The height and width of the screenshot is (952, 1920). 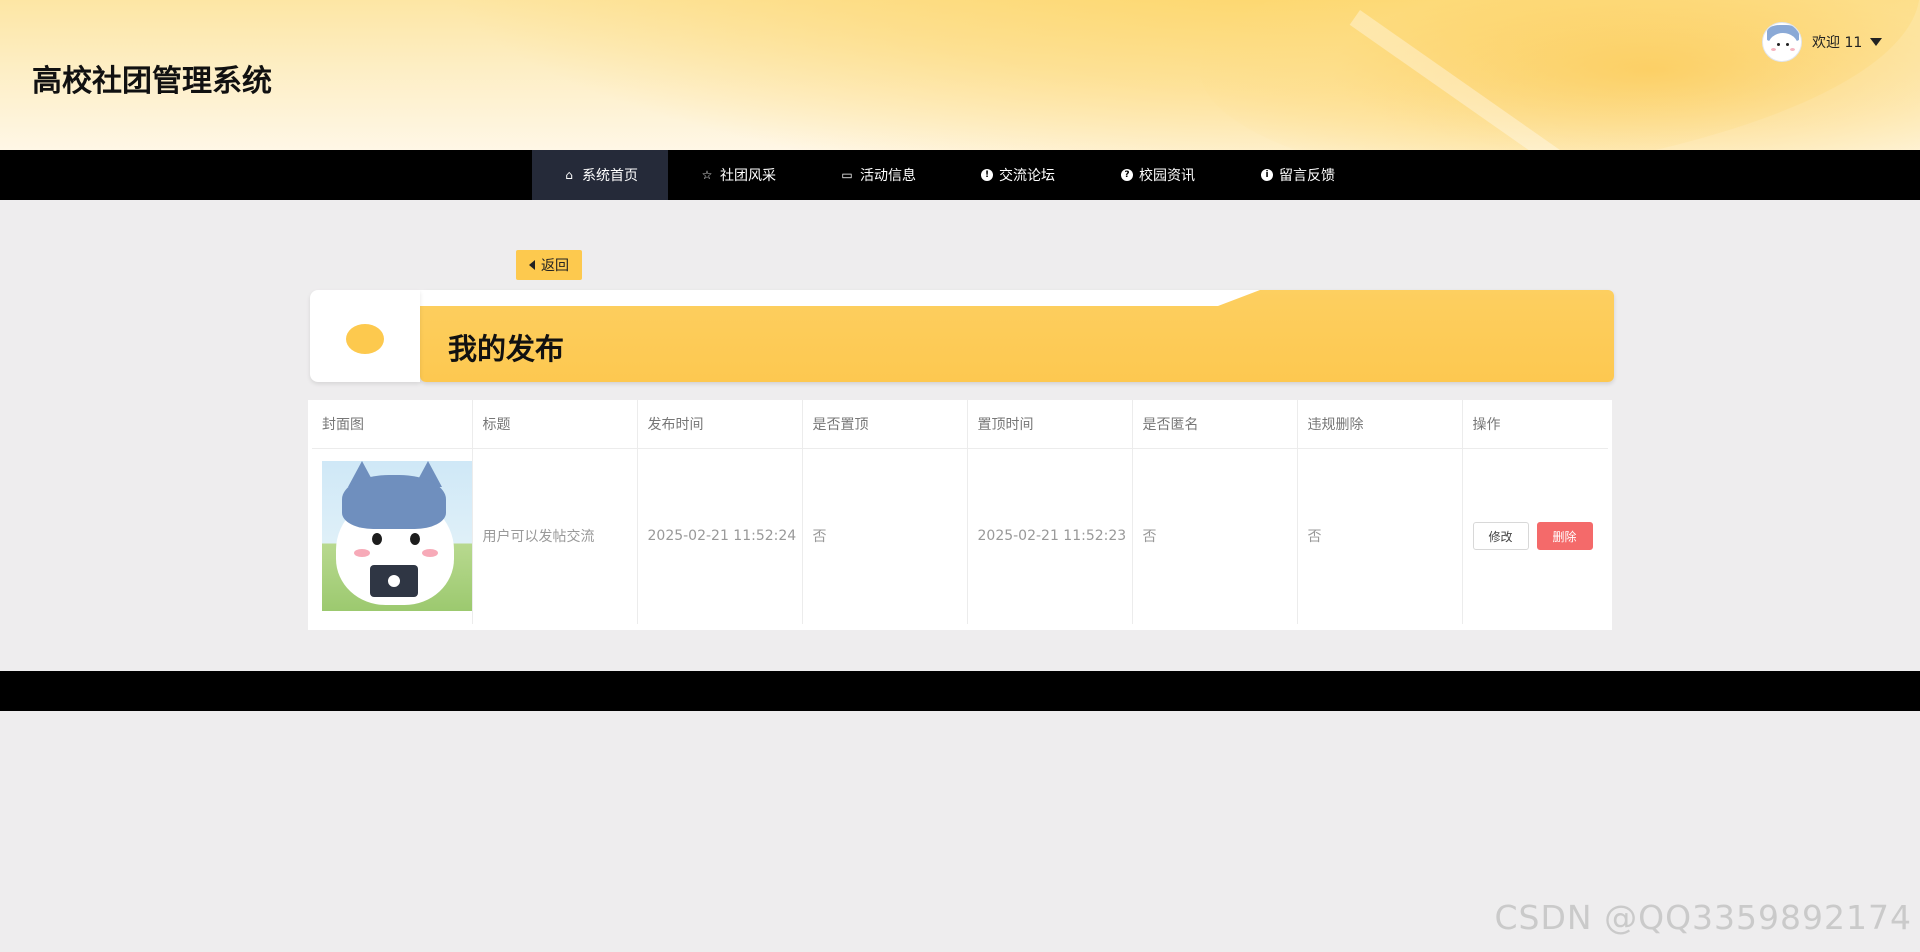 What do you see at coordinates (1380, 424) in the screenshot?
I see `column-header: 违规删除` at bounding box center [1380, 424].